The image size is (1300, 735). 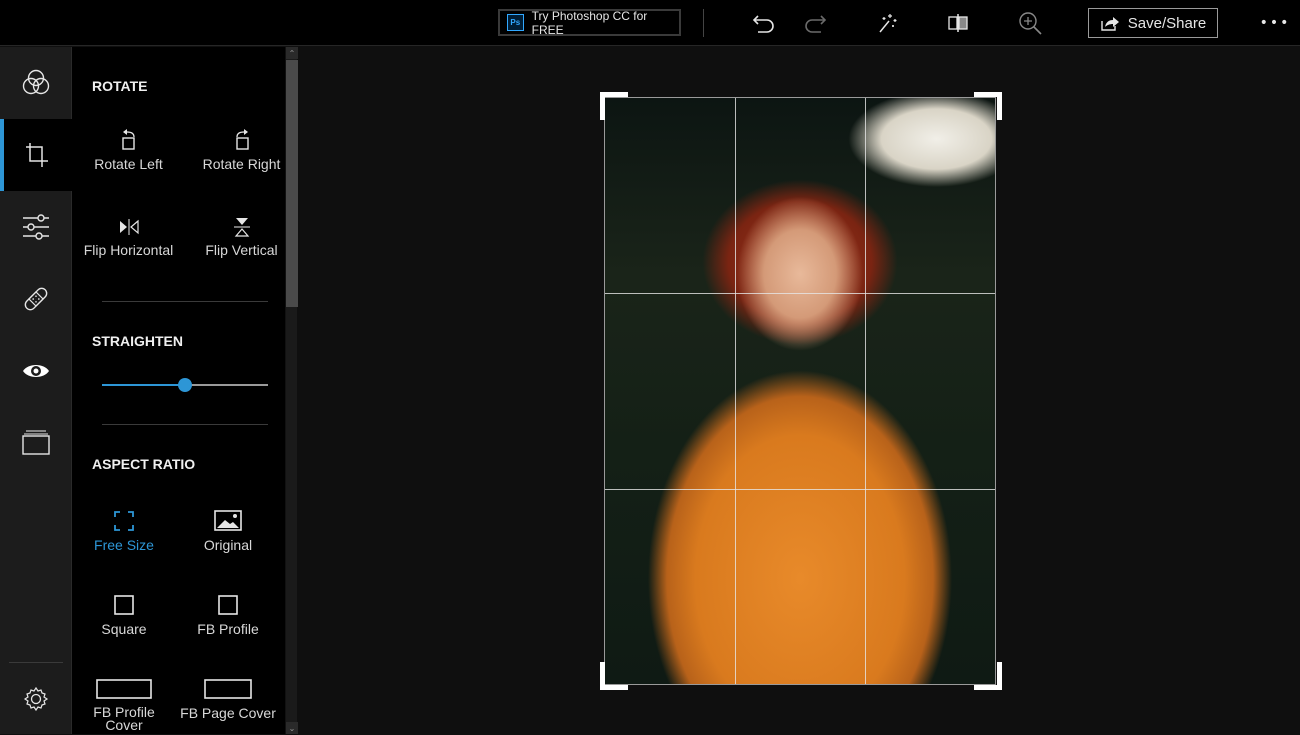 I want to click on straighten-slider, so click(x=185, y=385).